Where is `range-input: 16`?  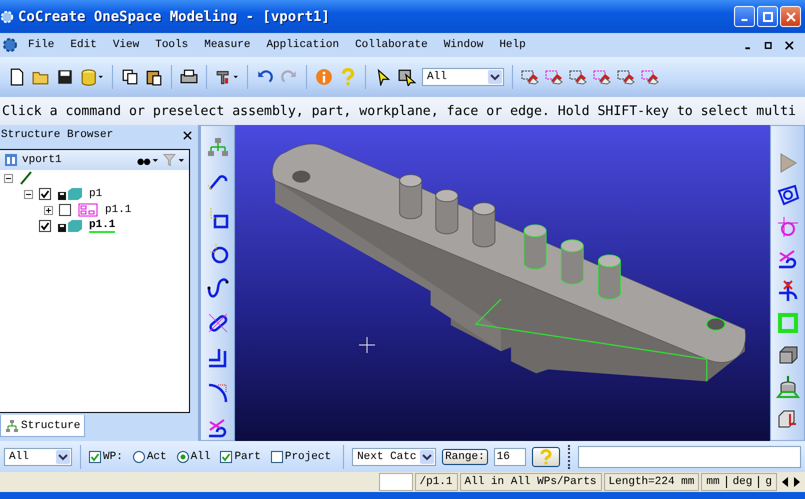 range-input: 16 is located at coordinates (510, 457).